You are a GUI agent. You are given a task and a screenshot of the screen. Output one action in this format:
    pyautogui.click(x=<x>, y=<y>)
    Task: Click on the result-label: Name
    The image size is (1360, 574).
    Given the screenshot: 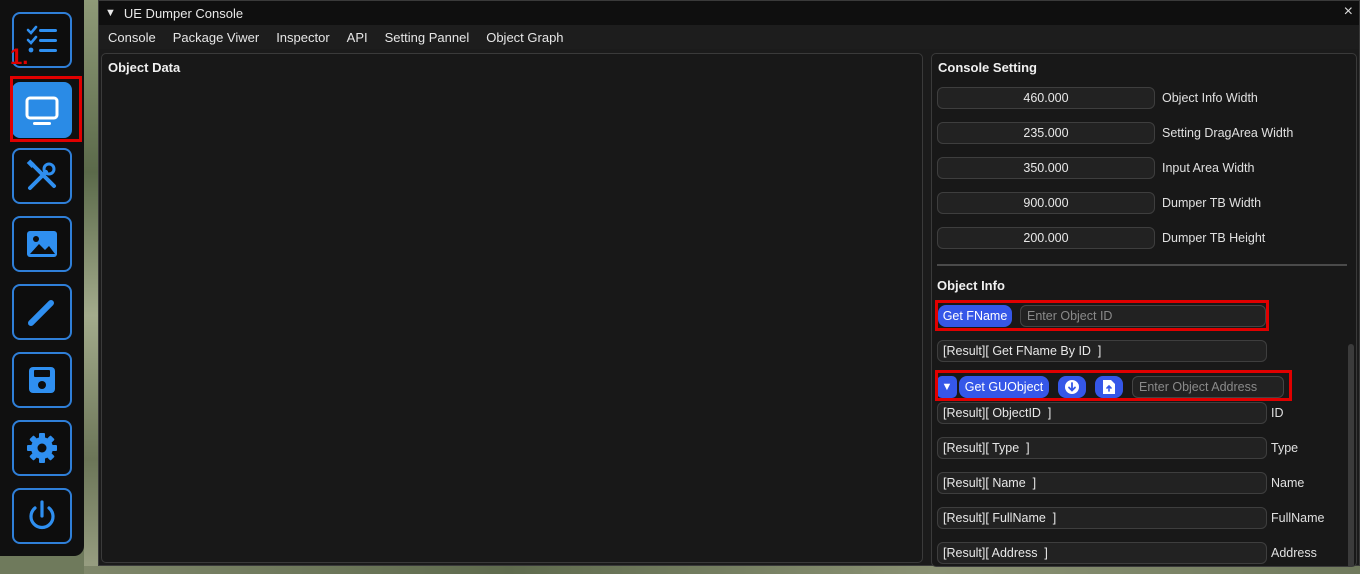 What is the action you would take?
    pyautogui.click(x=1288, y=483)
    